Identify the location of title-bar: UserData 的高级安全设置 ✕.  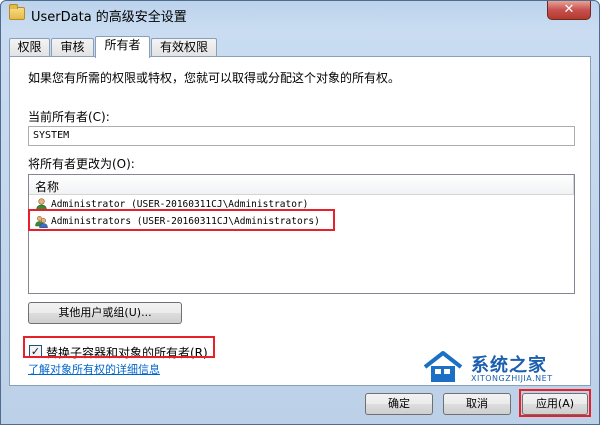
(300, 15).